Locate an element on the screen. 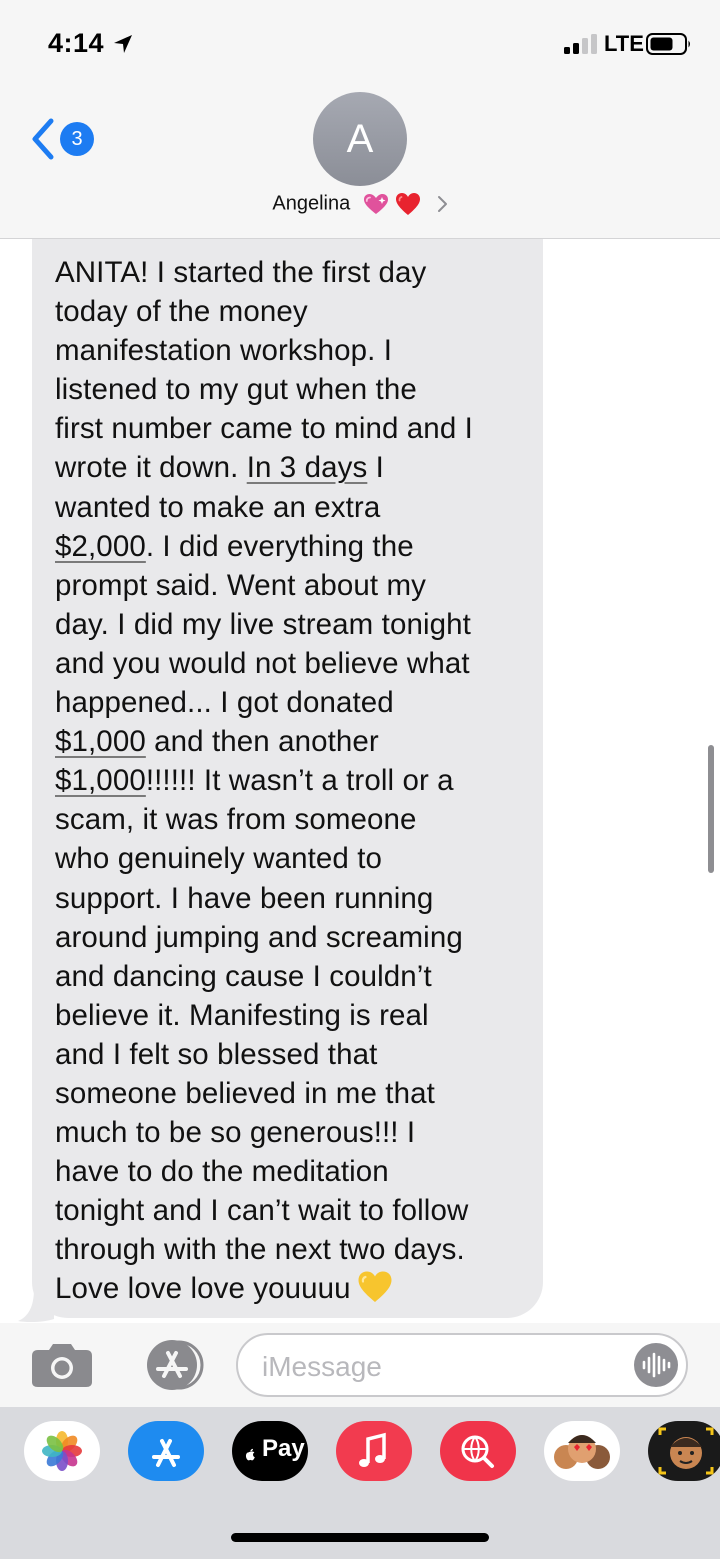 The image size is (720, 1559). contact-details-button: Angelina is located at coordinates (360, 208).